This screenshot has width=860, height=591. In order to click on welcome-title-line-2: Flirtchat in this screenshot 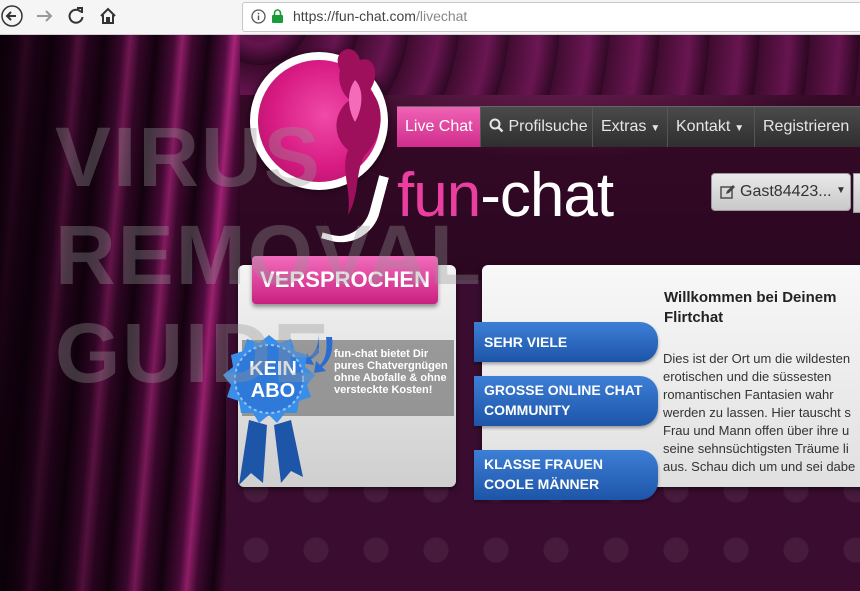, I will do `click(694, 317)`.